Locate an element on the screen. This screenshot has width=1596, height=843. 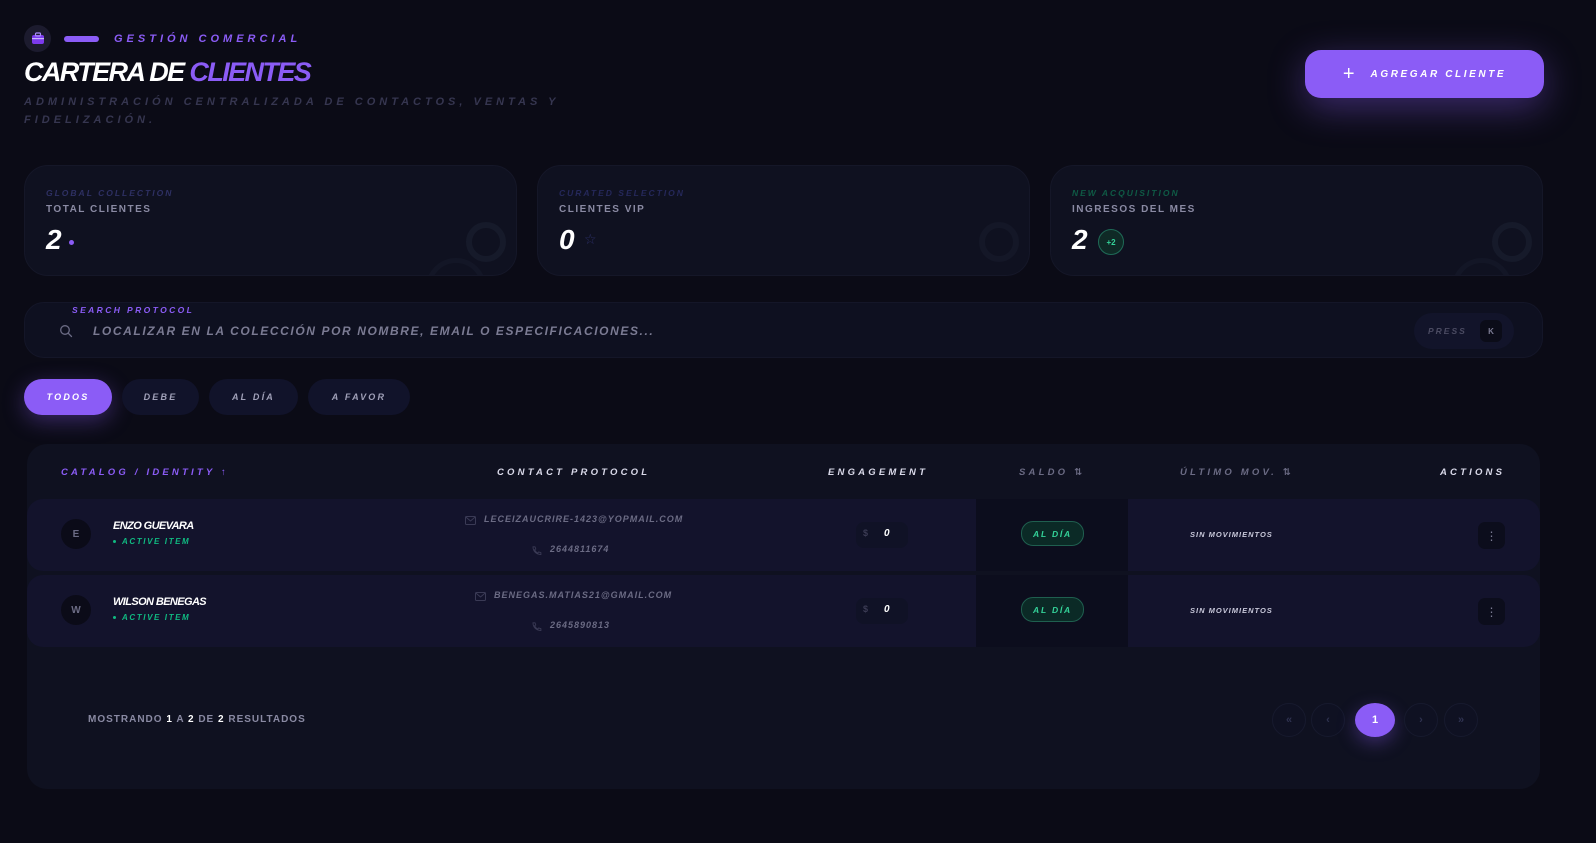
stat-kicker: CURATED SELECTION is located at coordinates (622, 193).